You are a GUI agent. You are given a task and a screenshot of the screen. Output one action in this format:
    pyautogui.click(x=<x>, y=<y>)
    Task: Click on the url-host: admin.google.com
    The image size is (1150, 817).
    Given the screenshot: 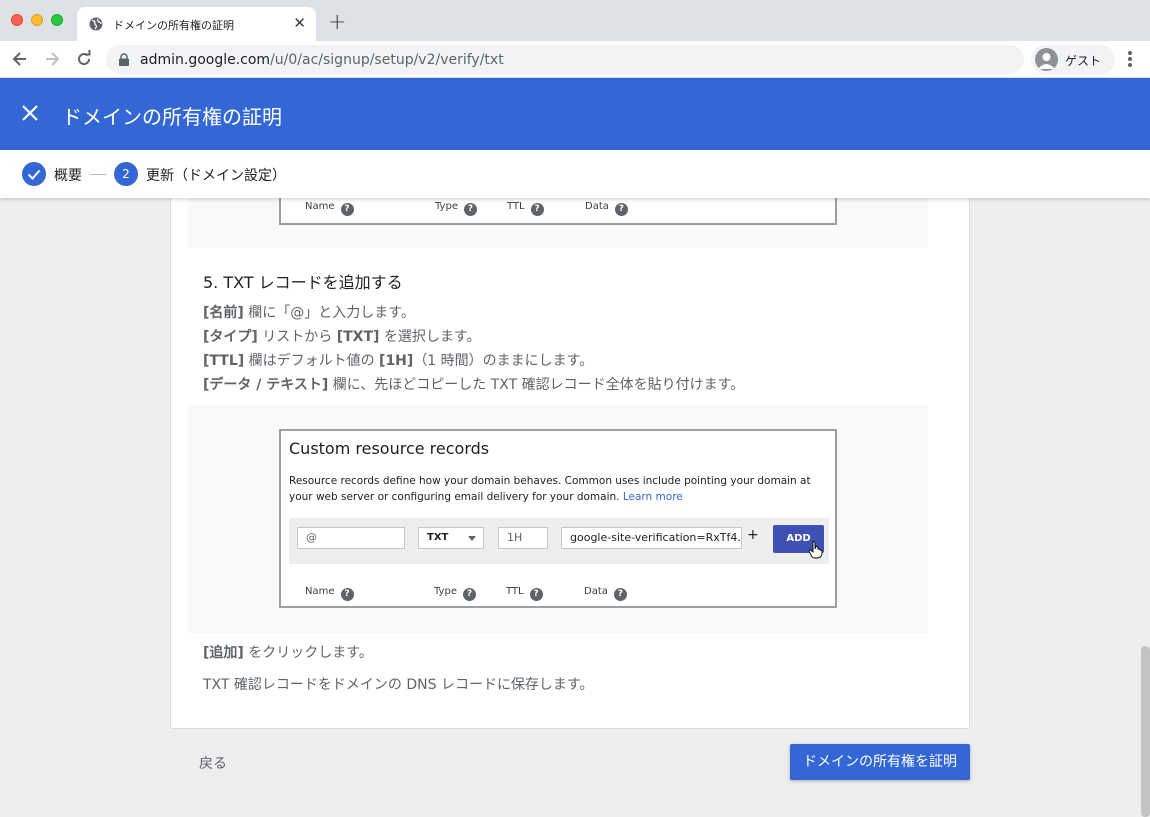 What is the action you would take?
    pyautogui.click(x=205, y=60)
    